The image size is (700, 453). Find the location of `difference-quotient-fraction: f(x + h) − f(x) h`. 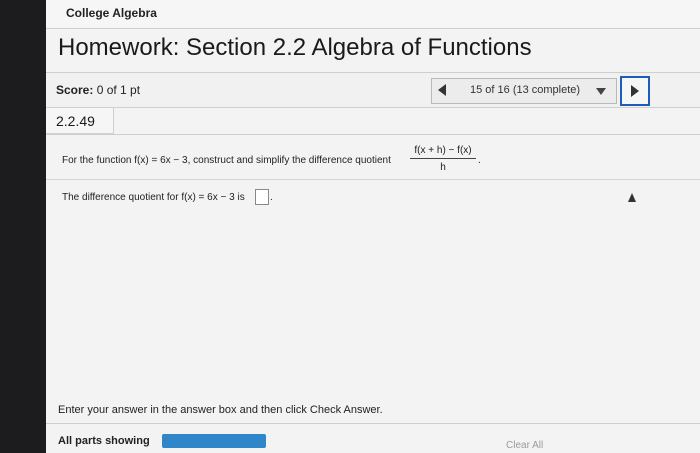

difference-quotient-fraction: f(x + h) − f(x) h is located at coordinates (443, 159).